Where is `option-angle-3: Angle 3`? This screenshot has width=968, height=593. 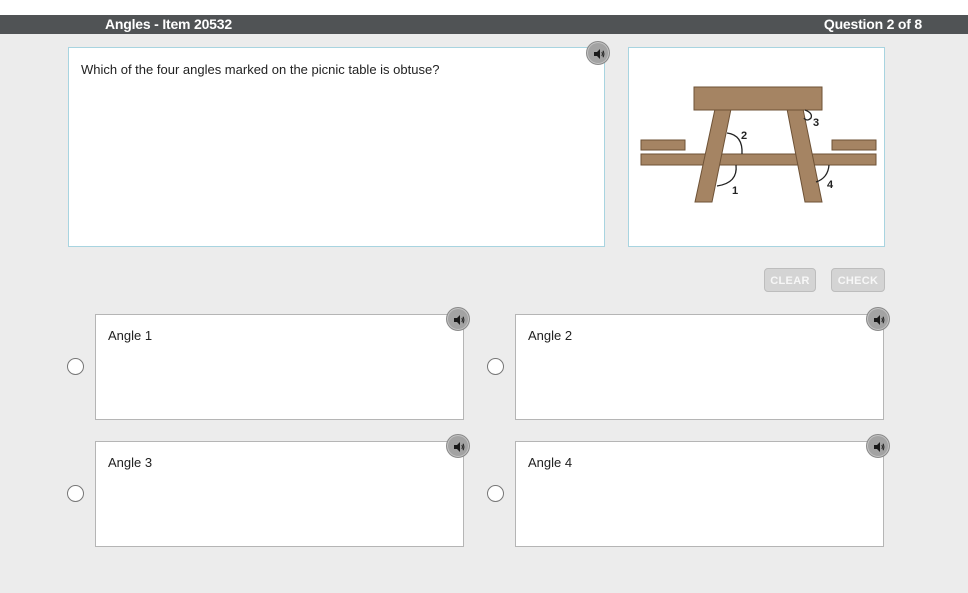 option-angle-3: Angle 3 is located at coordinates (279, 494).